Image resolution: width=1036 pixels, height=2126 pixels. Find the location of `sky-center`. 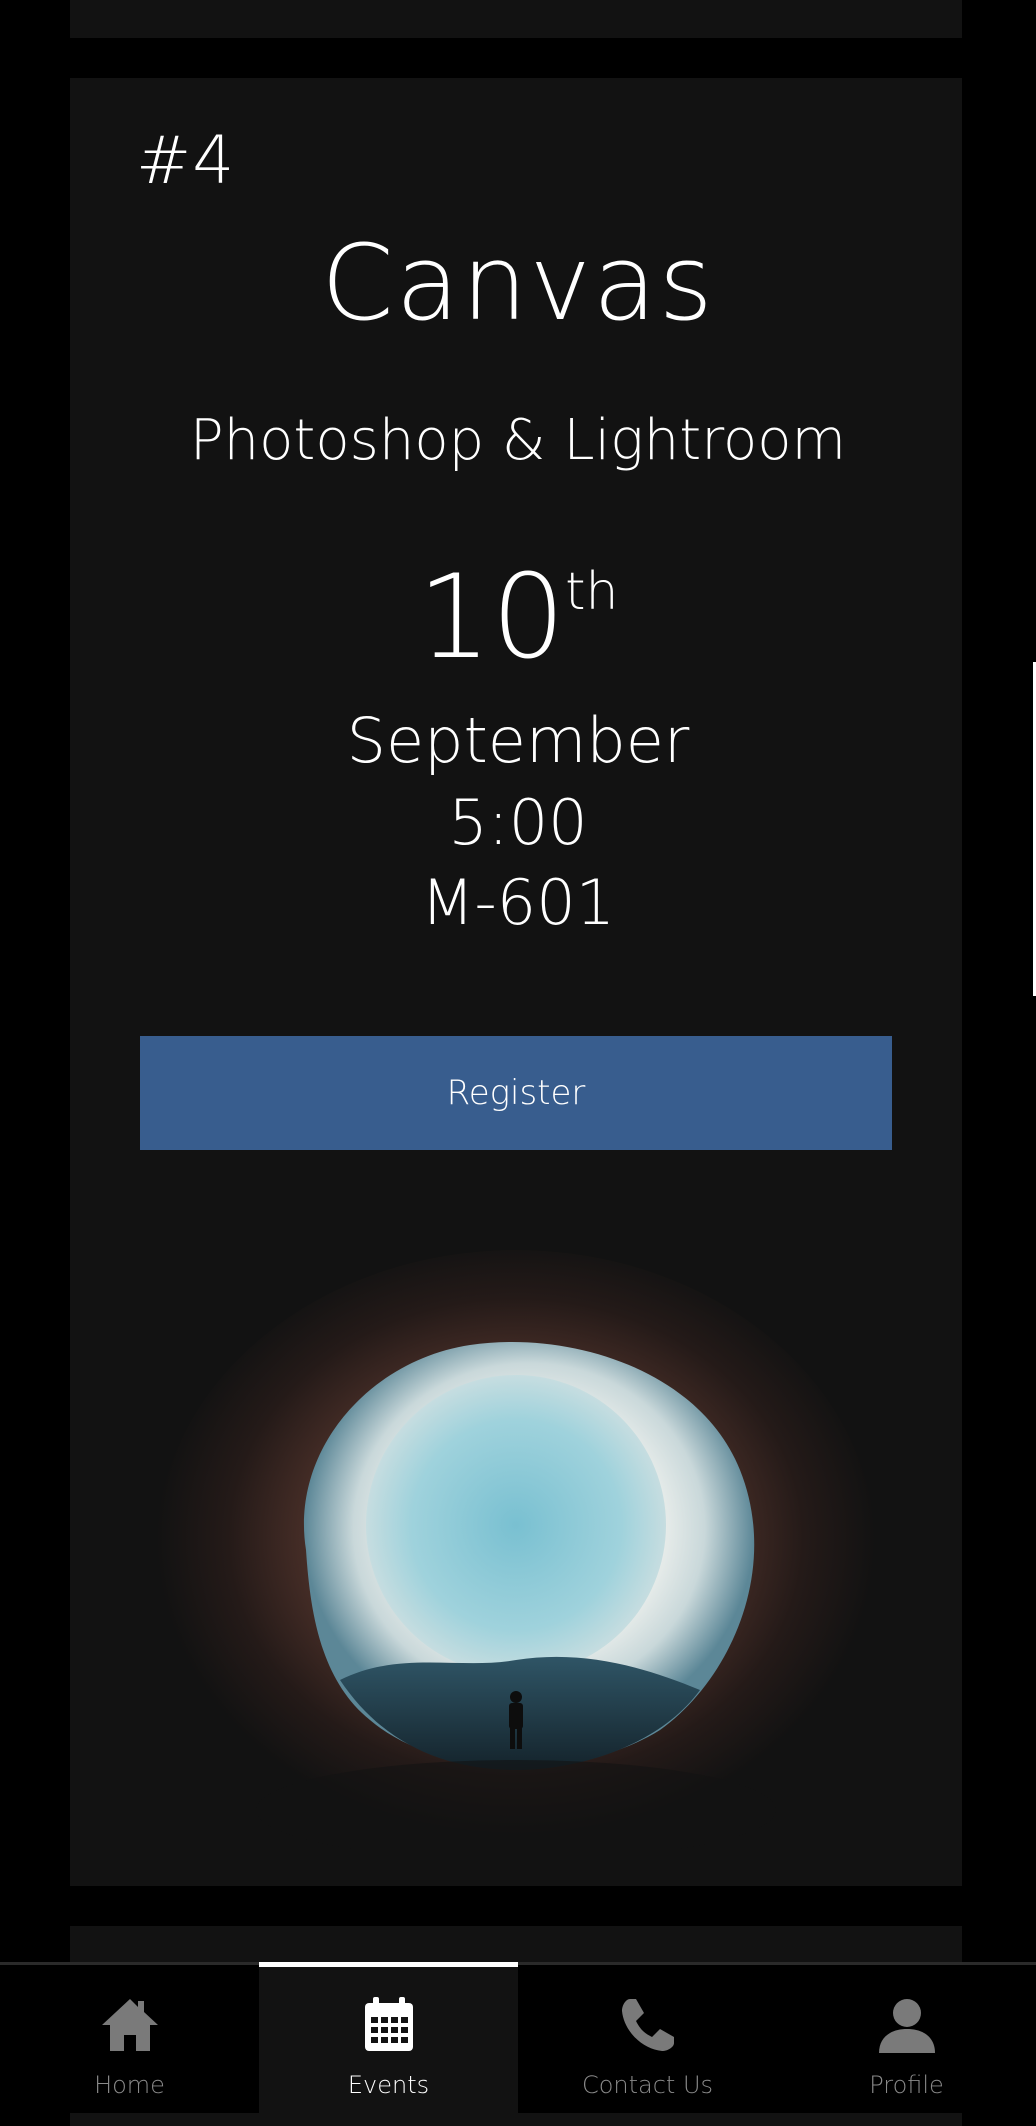

sky-center is located at coordinates (516, 1525).